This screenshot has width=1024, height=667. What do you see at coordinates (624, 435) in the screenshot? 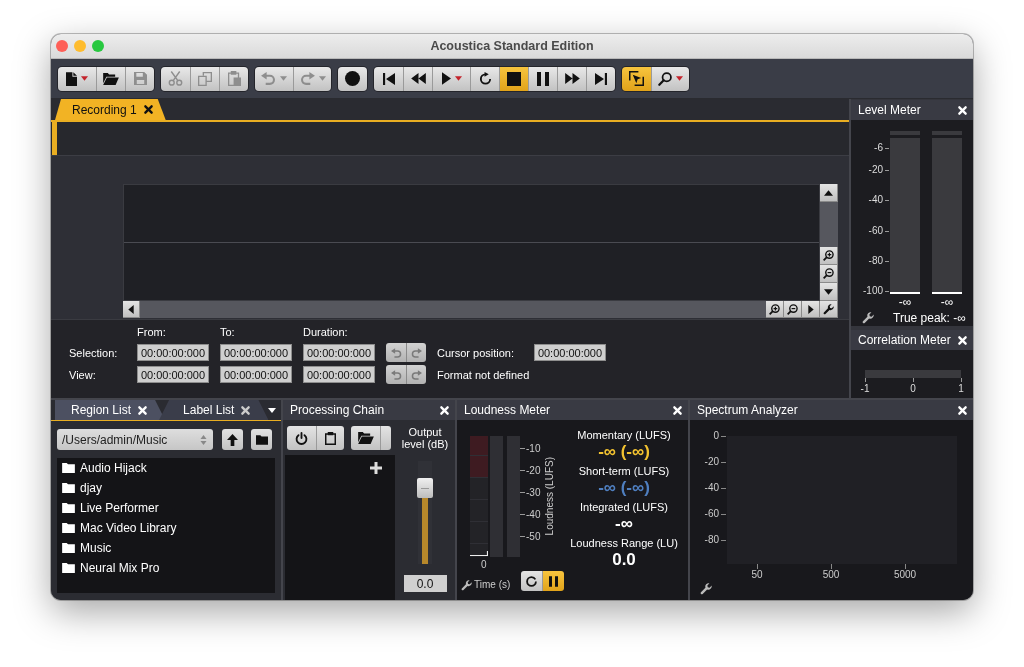
I see `reading-label: Momentary (LUFS)` at bounding box center [624, 435].